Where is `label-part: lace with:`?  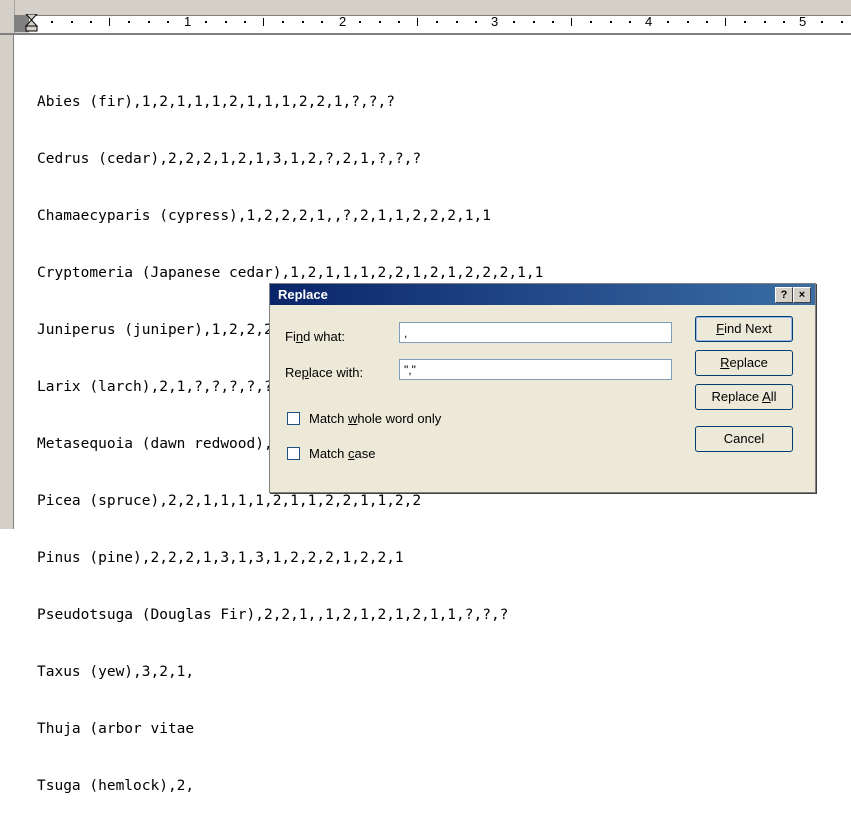 label-part: lace with: is located at coordinates (336, 372).